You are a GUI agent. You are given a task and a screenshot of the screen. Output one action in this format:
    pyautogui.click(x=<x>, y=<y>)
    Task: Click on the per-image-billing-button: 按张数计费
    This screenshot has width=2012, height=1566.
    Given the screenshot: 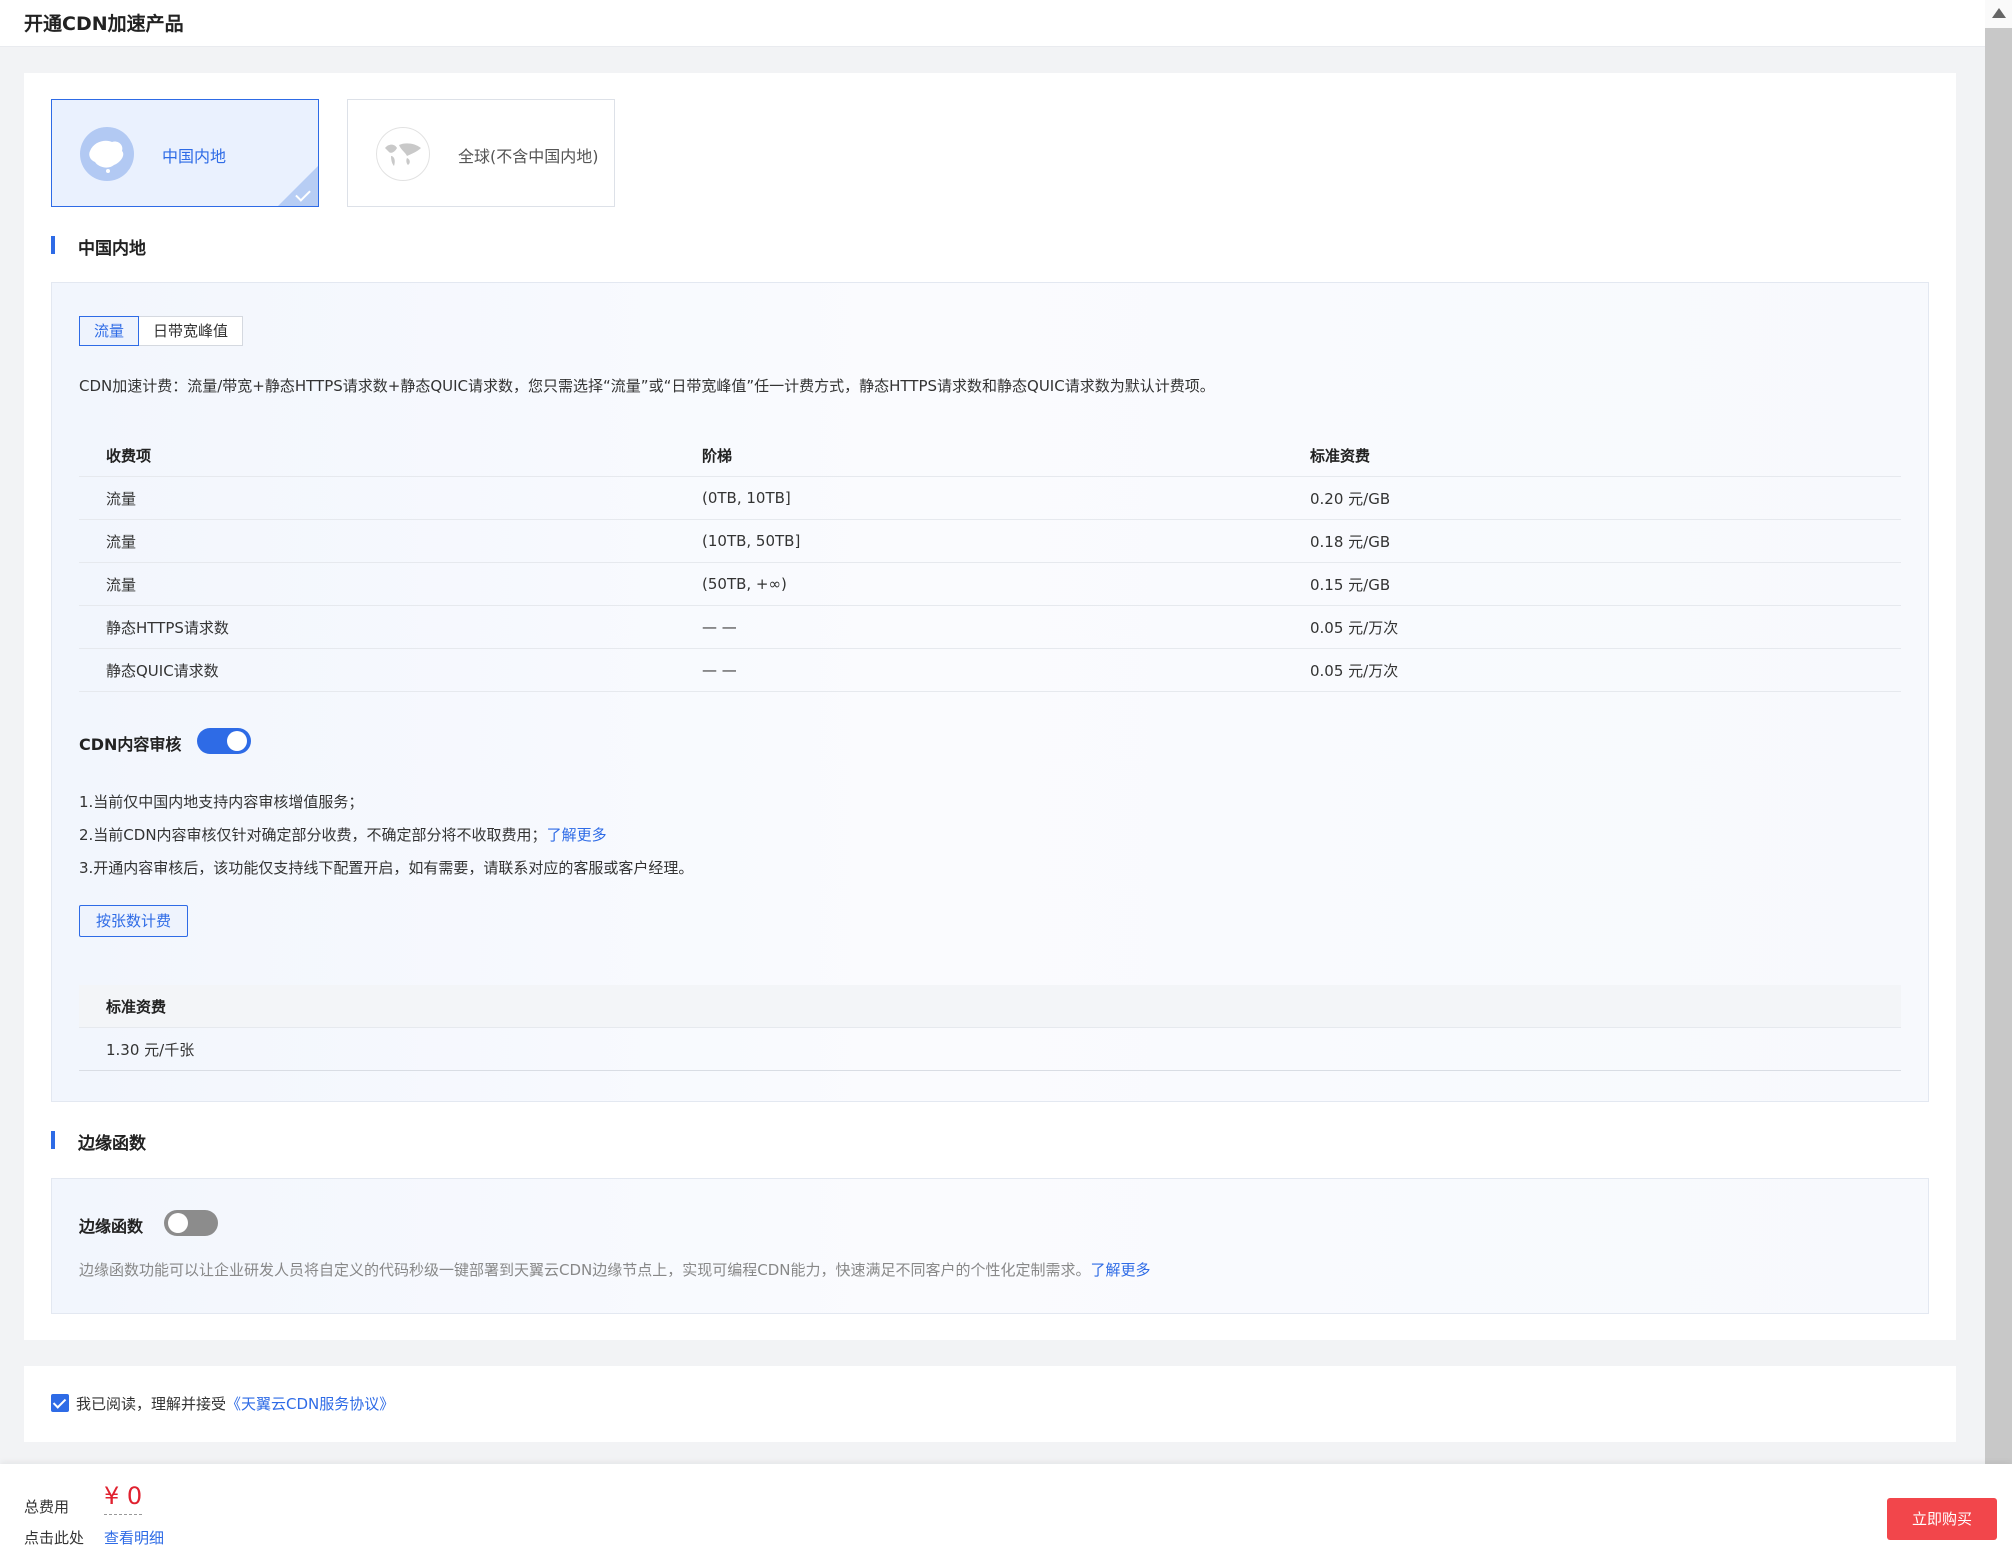 What is the action you would take?
    pyautogui.click(x=134, y=921)
    